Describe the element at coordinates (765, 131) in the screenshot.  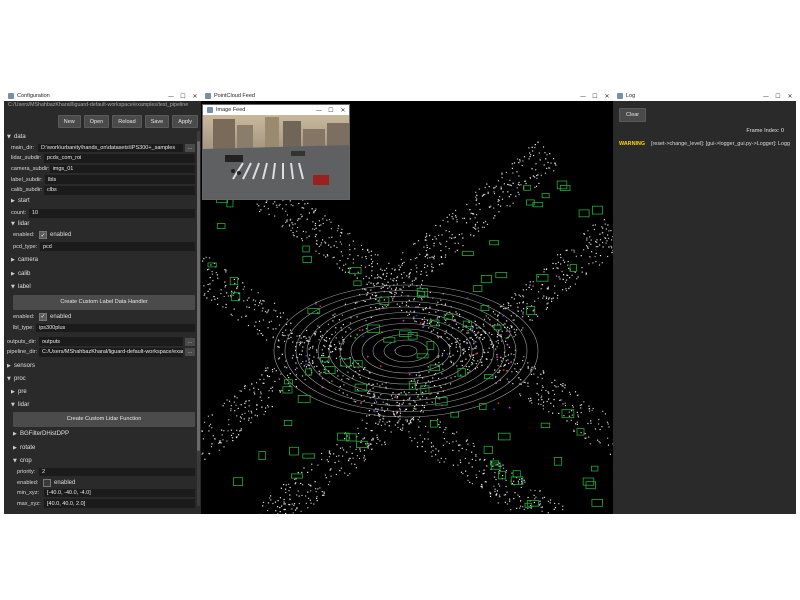
I see `frame-index: Frame Index: 0` at that location.